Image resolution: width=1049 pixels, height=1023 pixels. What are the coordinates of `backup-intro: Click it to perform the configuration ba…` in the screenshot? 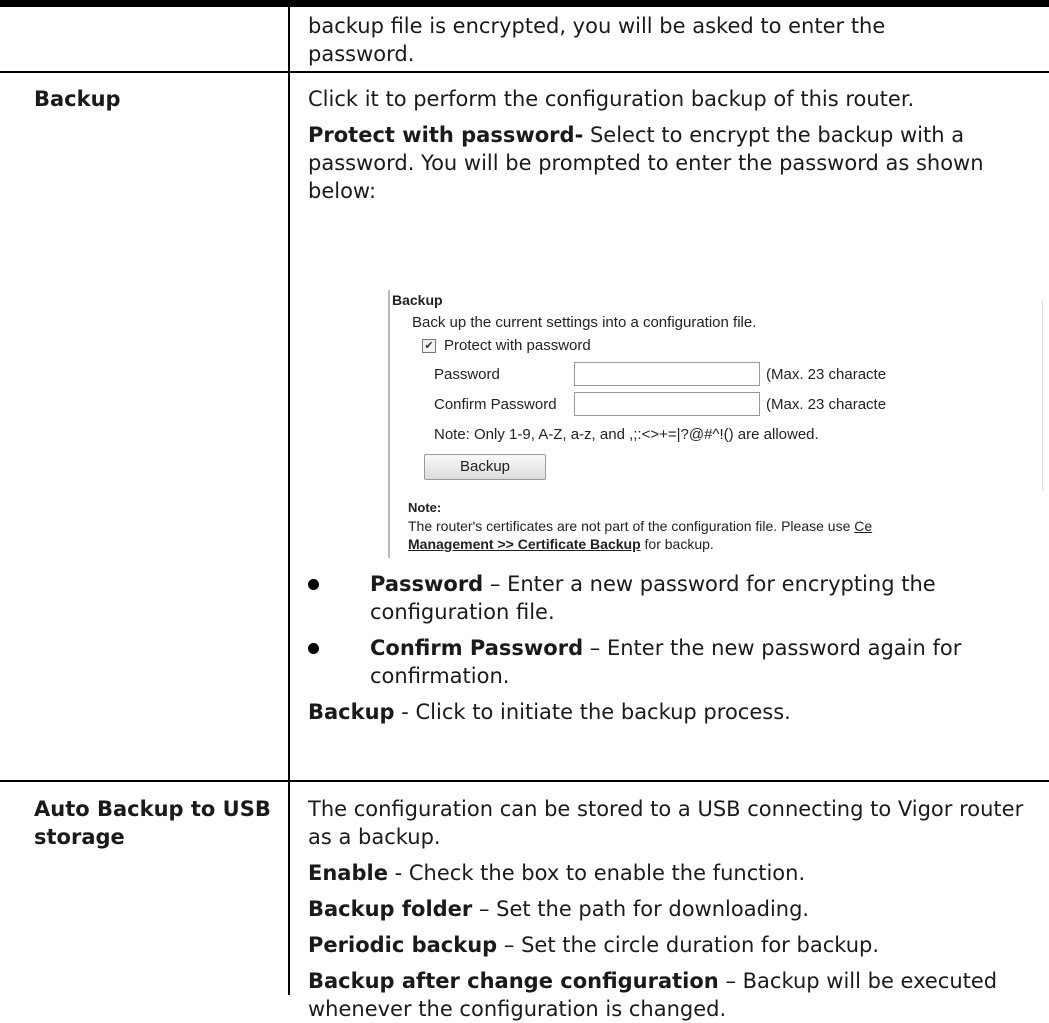 It's located at (611, 99).